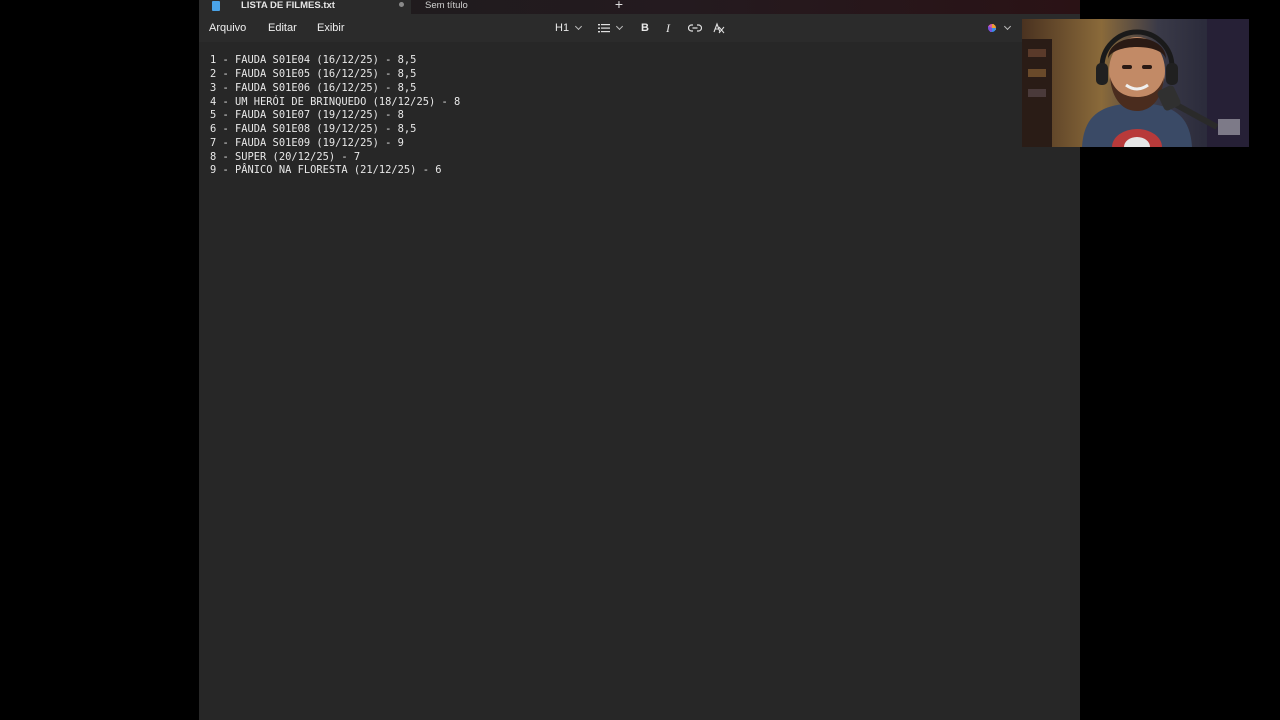 The height and width of the screenshot is (720, 1280). I want to click on document-line: 3 - FAUDA S01E06 (16/12/25) - 8,5, so click(313, 88).